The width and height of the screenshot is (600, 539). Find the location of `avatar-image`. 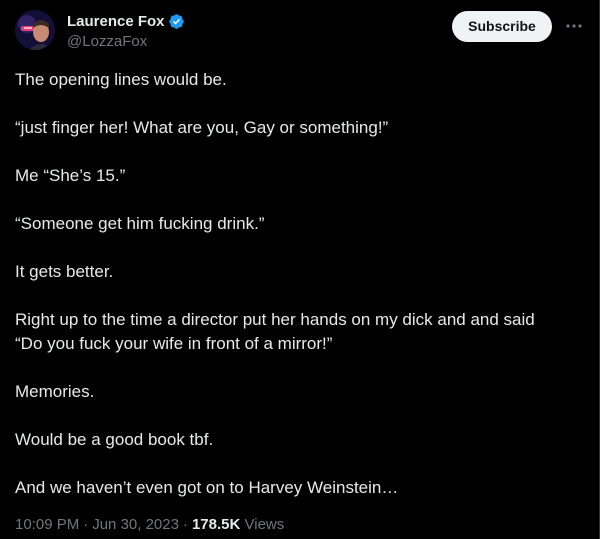

avatar-image is located at coordinates (35, 30).